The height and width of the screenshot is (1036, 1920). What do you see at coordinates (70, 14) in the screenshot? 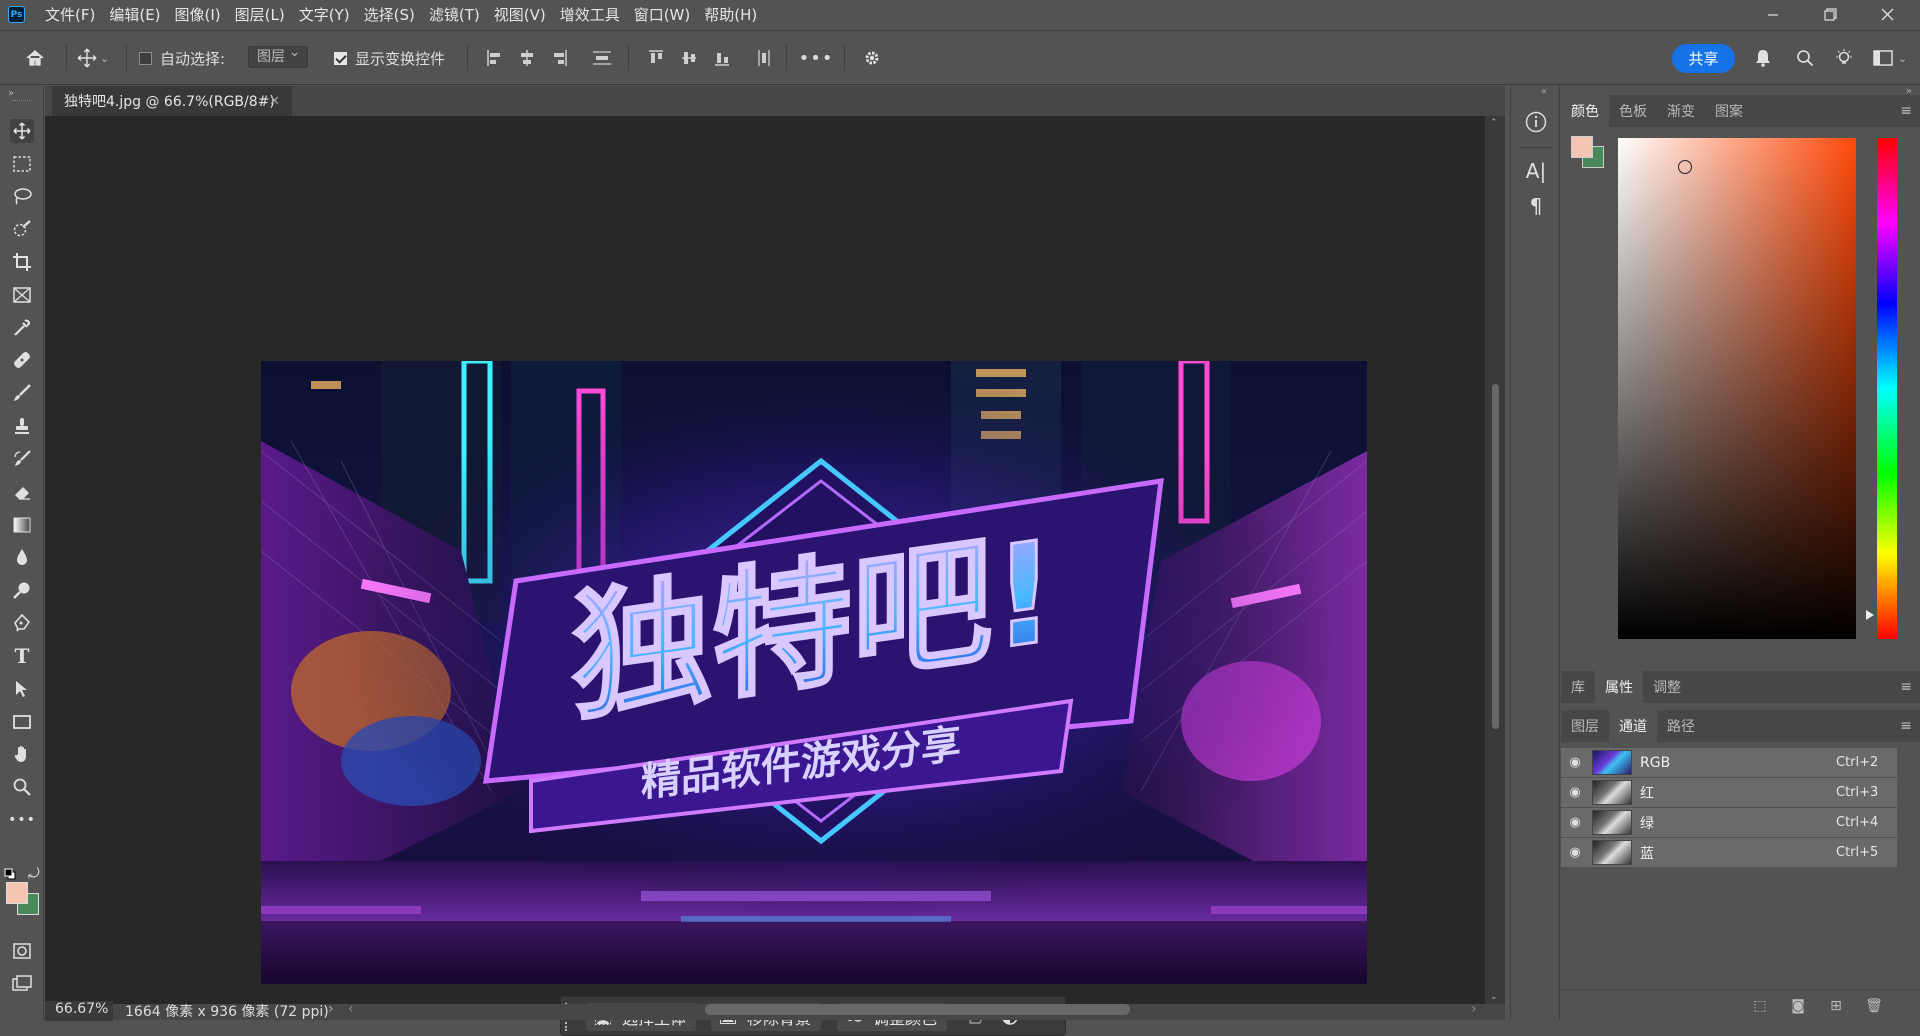
I see `menu-file: 文件(F)` at bounding box center [70, 14].